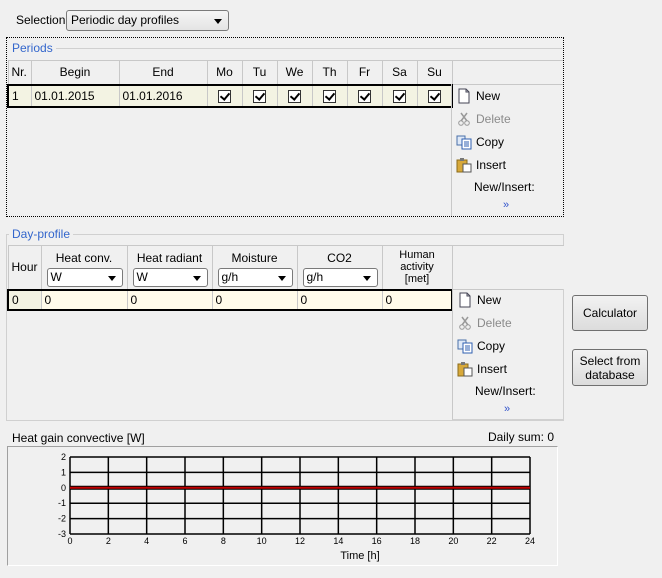 This screenshot has width=662, height=578. Describe the element at coordinates (108, 541) in the screenshot. I see `x-tick-label: 2` at that location.